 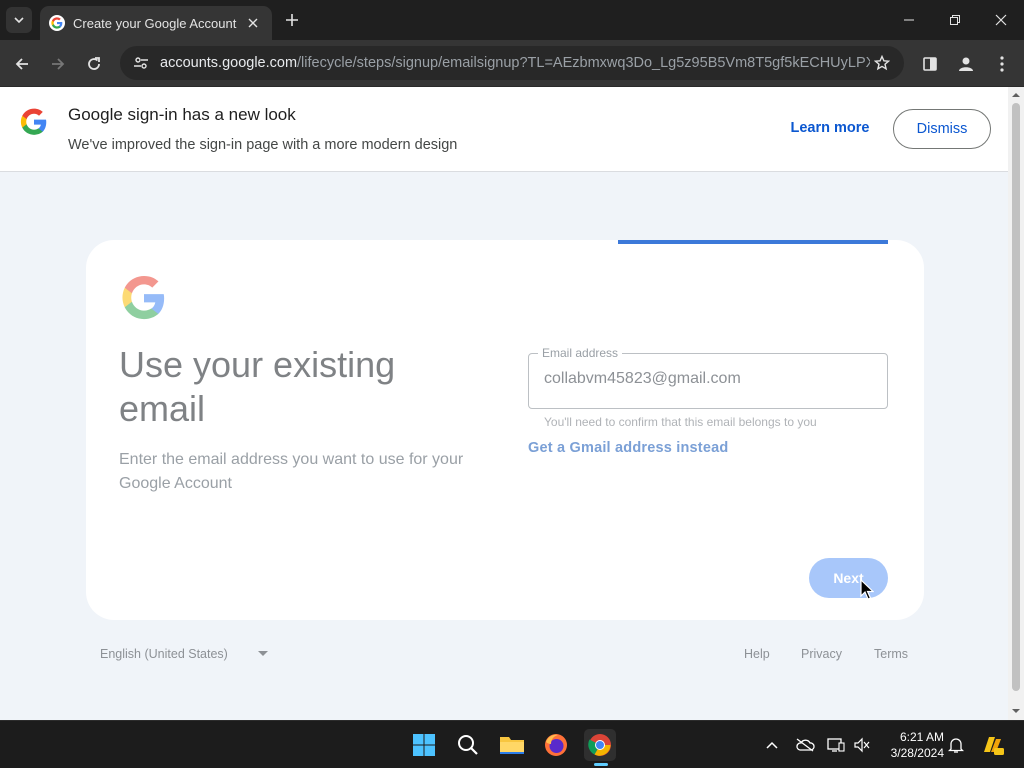 I want to click on back-button, so click(x=22, y=64).